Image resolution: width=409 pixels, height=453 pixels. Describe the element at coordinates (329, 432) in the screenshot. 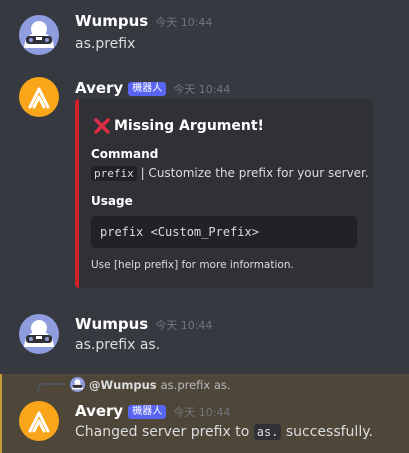

I see `content-after: successfully.` at that location.